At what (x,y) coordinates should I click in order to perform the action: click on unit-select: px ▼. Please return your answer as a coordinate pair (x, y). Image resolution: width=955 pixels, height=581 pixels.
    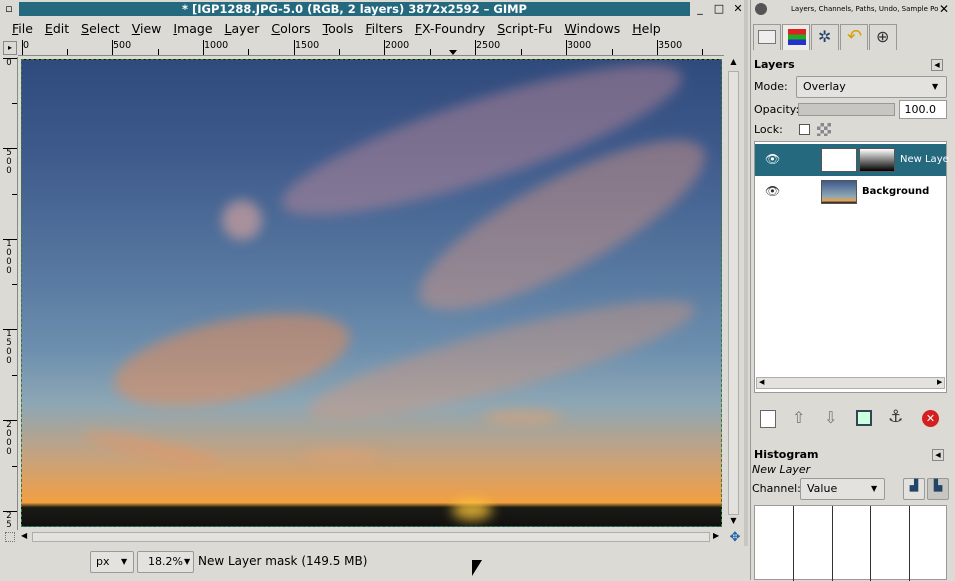
    Looking at the image, I should click on (112, 562).